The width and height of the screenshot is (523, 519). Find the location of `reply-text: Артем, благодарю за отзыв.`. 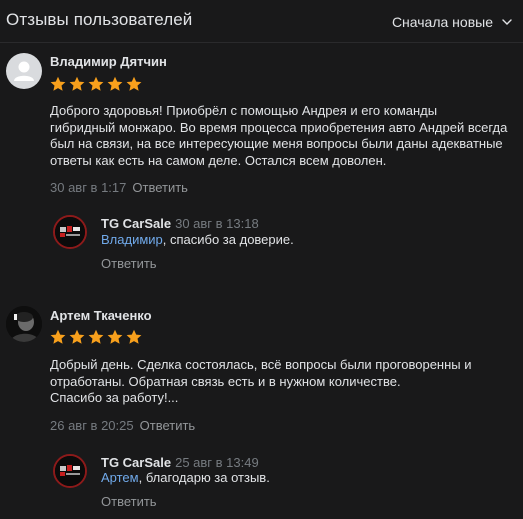

reply-text: Артем, благодарю за отзыв. is located at coordinates (185, 477).